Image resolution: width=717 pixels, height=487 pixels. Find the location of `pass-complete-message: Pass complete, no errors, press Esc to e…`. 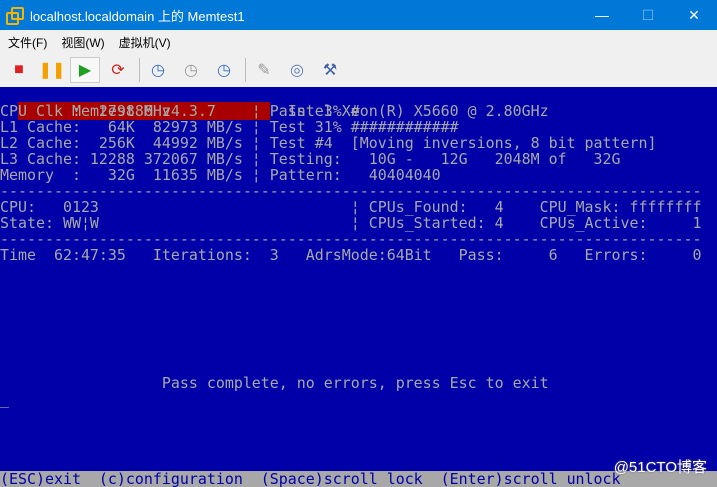

pass-complete-message: Pass complete, no errors, press Esc to e… is located at coordinates (274, 383).